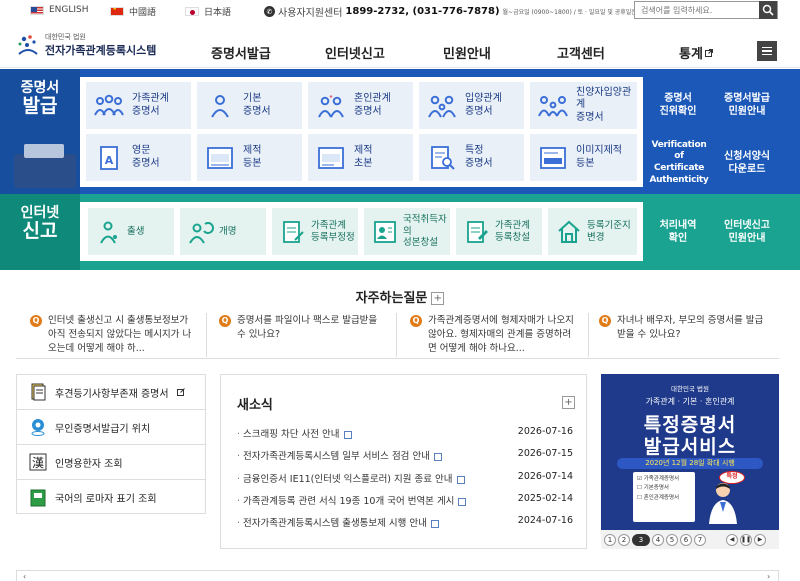  Describe the element at coordinates (69, 10) in the screenshot. I see `lang-english-label: ENGLISH` at that location.